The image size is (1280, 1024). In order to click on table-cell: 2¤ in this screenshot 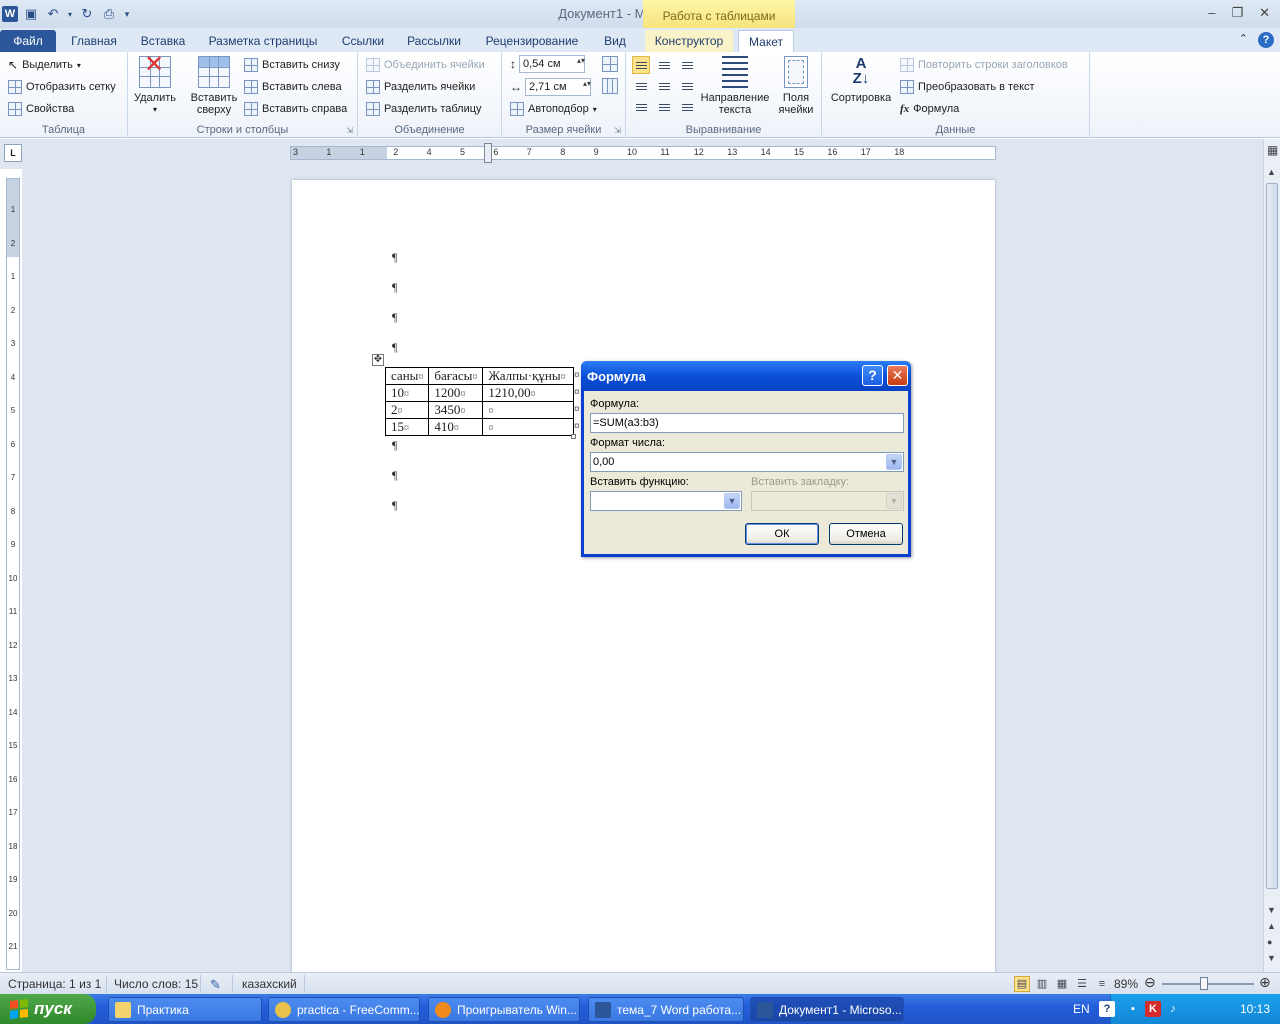, I will do `click(407, 410)`.